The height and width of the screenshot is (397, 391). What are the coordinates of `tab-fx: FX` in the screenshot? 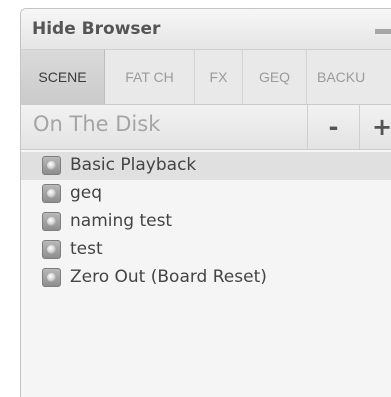 It's located at (219, 77).